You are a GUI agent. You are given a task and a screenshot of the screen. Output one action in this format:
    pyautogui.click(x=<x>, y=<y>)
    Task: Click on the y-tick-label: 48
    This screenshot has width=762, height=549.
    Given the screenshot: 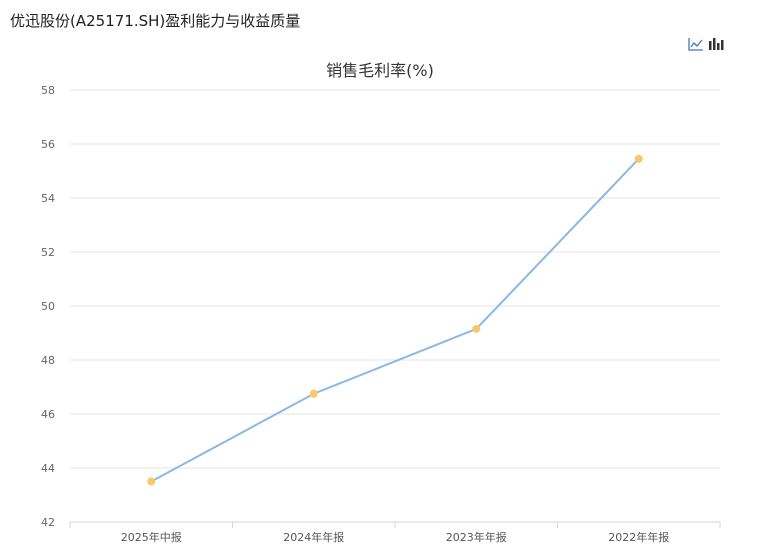 What is the action you would take?
    pyautogui.click(x=48, y=360)
    